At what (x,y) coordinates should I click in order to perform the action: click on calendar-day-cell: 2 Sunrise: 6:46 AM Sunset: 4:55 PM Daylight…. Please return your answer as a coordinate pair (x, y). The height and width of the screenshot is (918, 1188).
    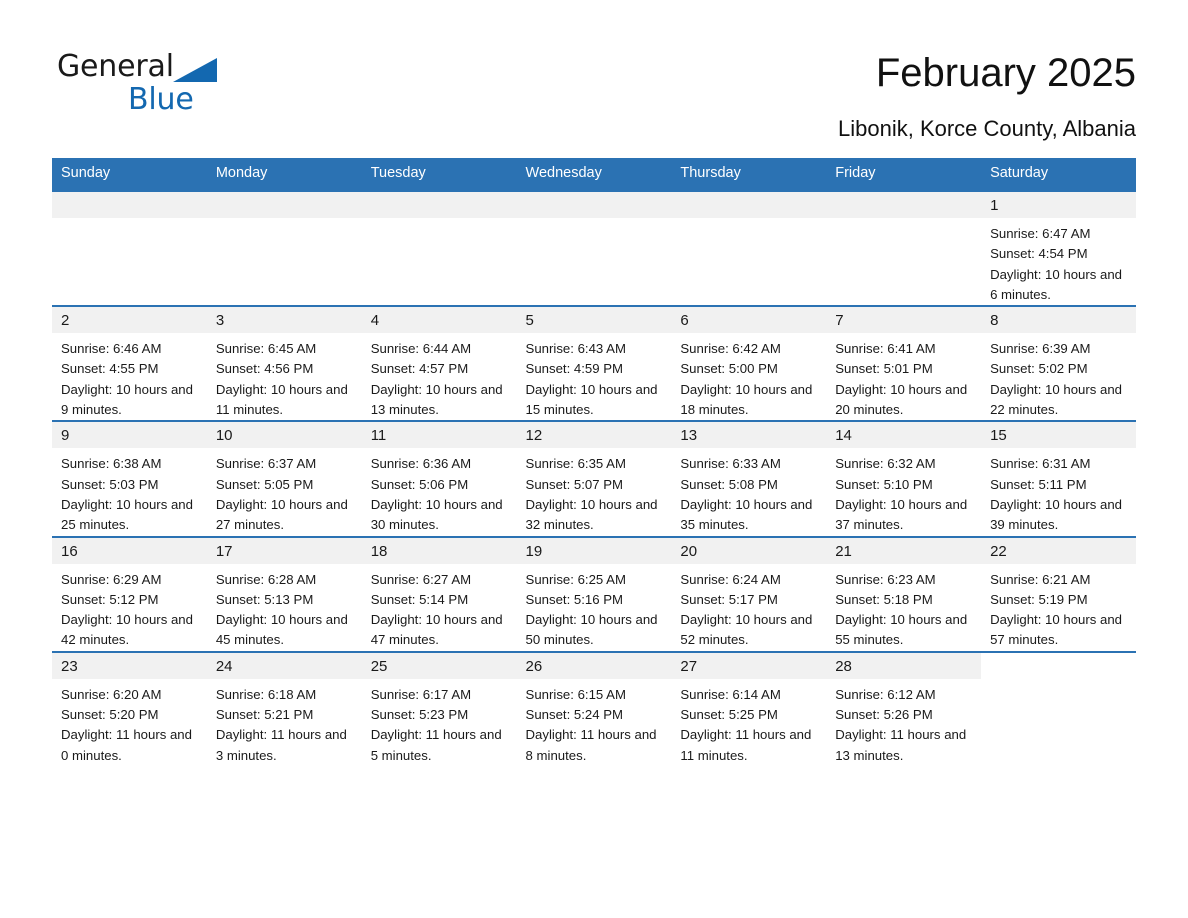
    Looking at the image, I should click on (129, 363).